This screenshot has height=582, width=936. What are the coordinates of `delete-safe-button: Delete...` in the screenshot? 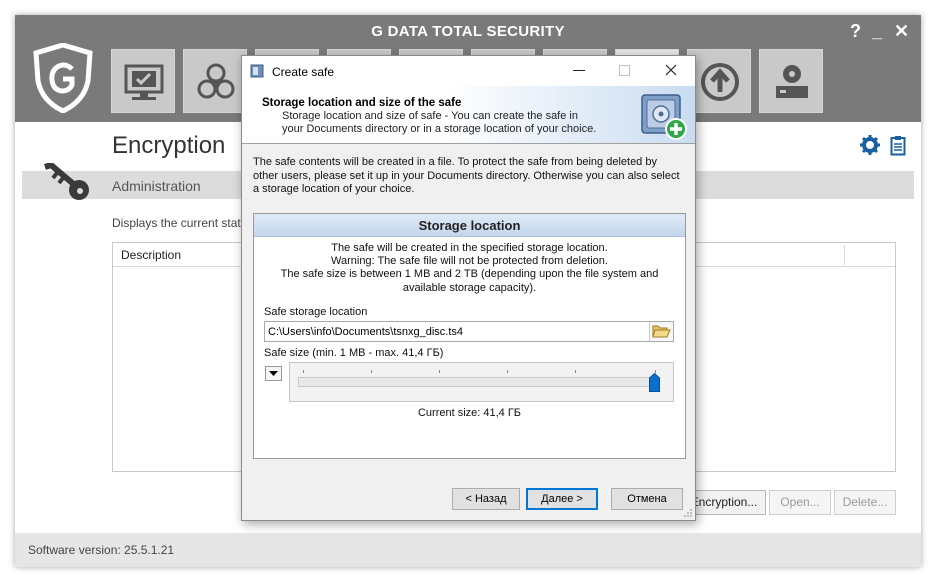 It's located at (865, 502).